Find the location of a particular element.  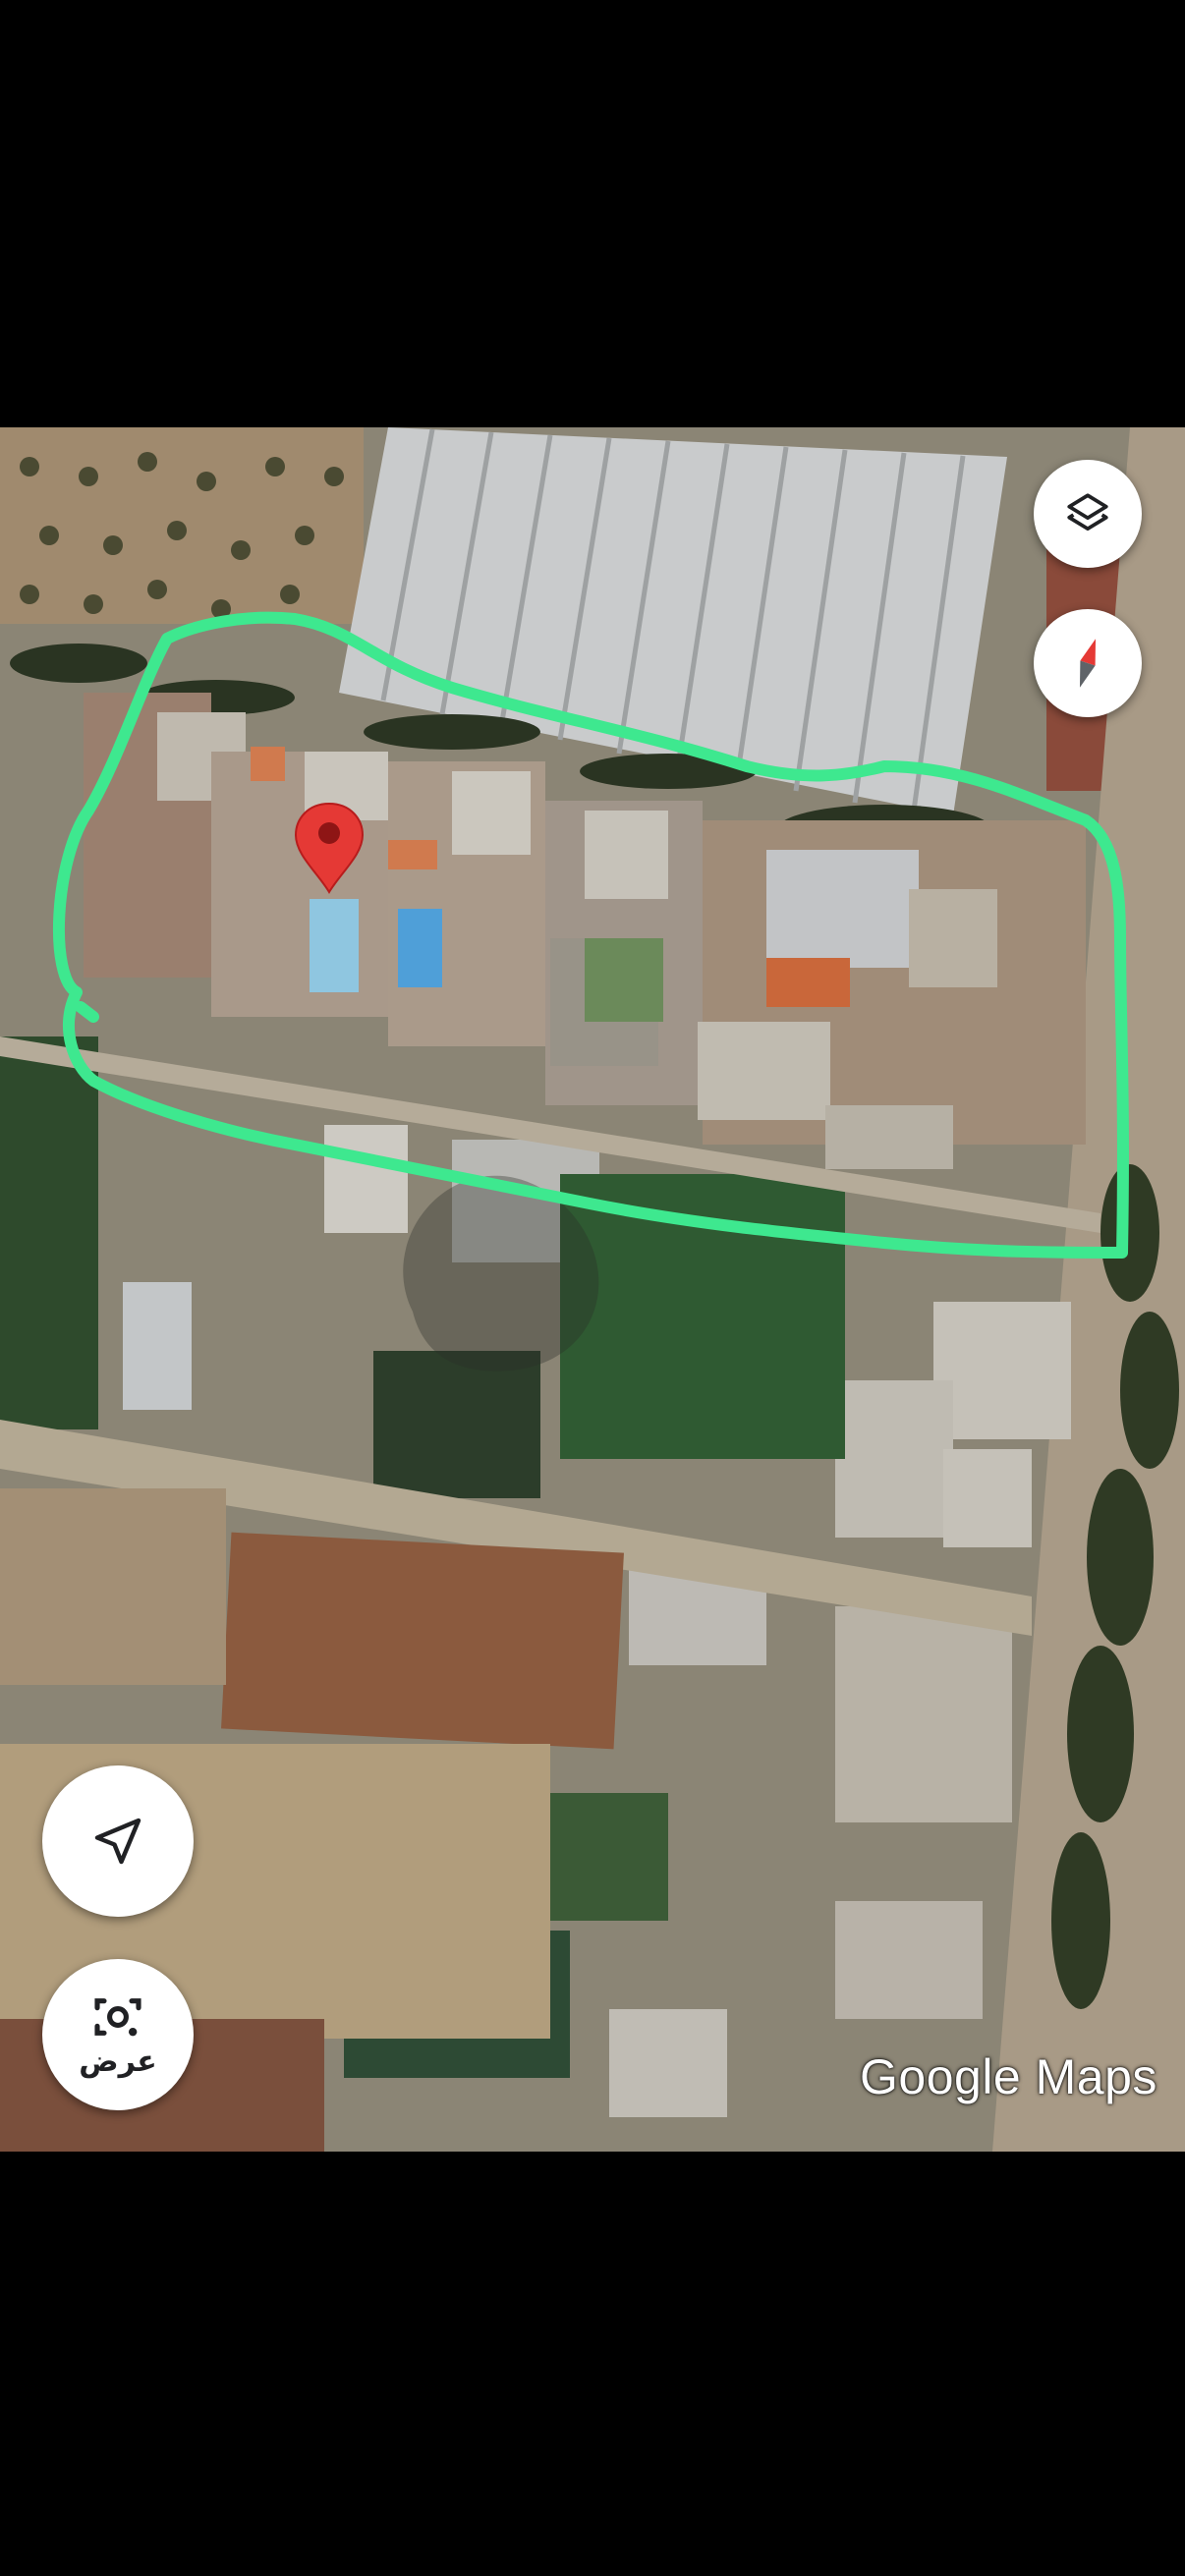

layers-button is located at coordinates (1088, 514).